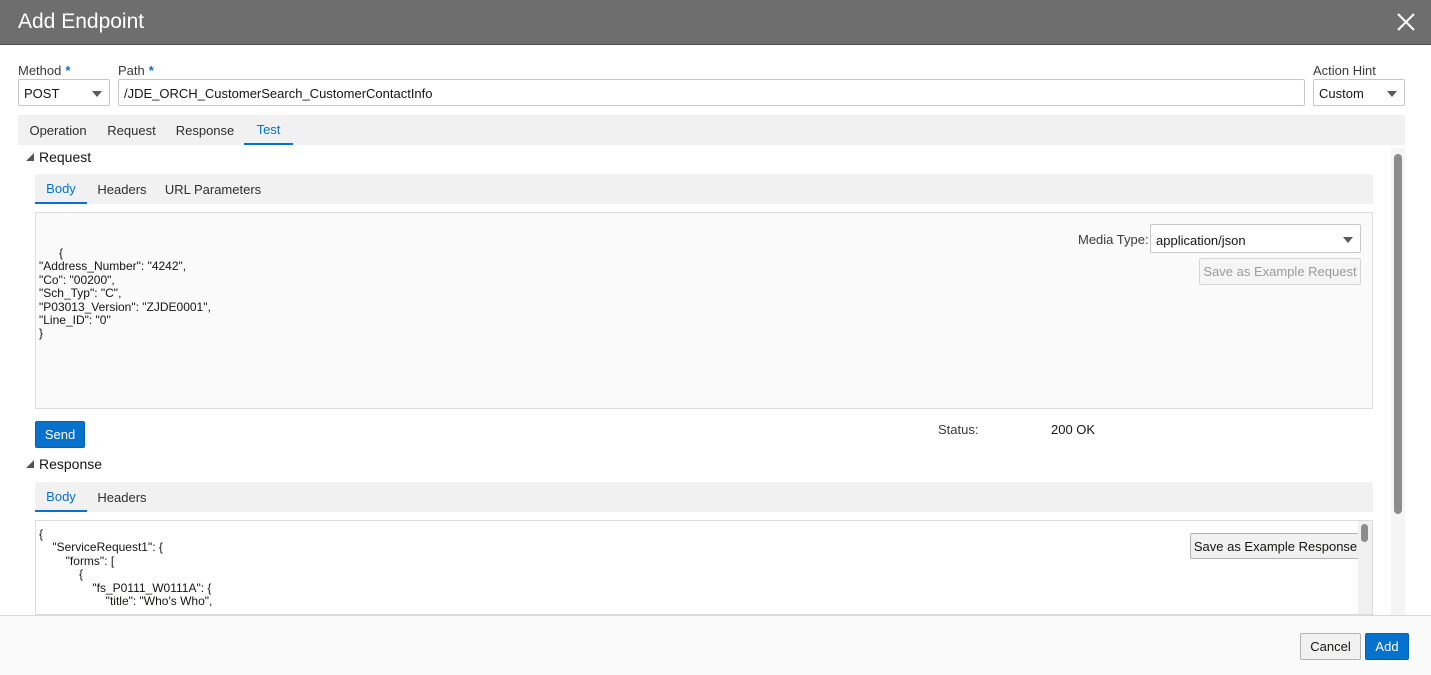  What do you see at coordinates (44, 70) in the screenshot?
I see `method-label: Method *` at bounding box center [44, 70].